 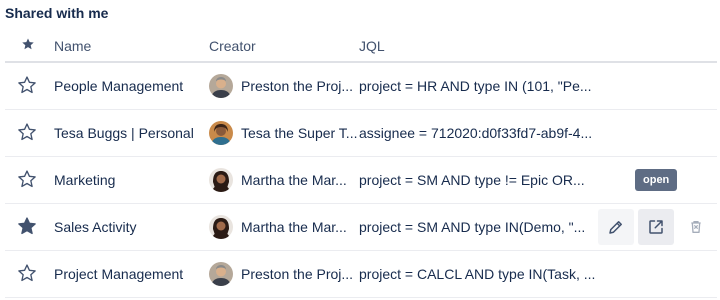 What do you see at coordinates (72, 46) in the screenshot?
I see `column-header-name: Name` at bounding box center [72, 46].